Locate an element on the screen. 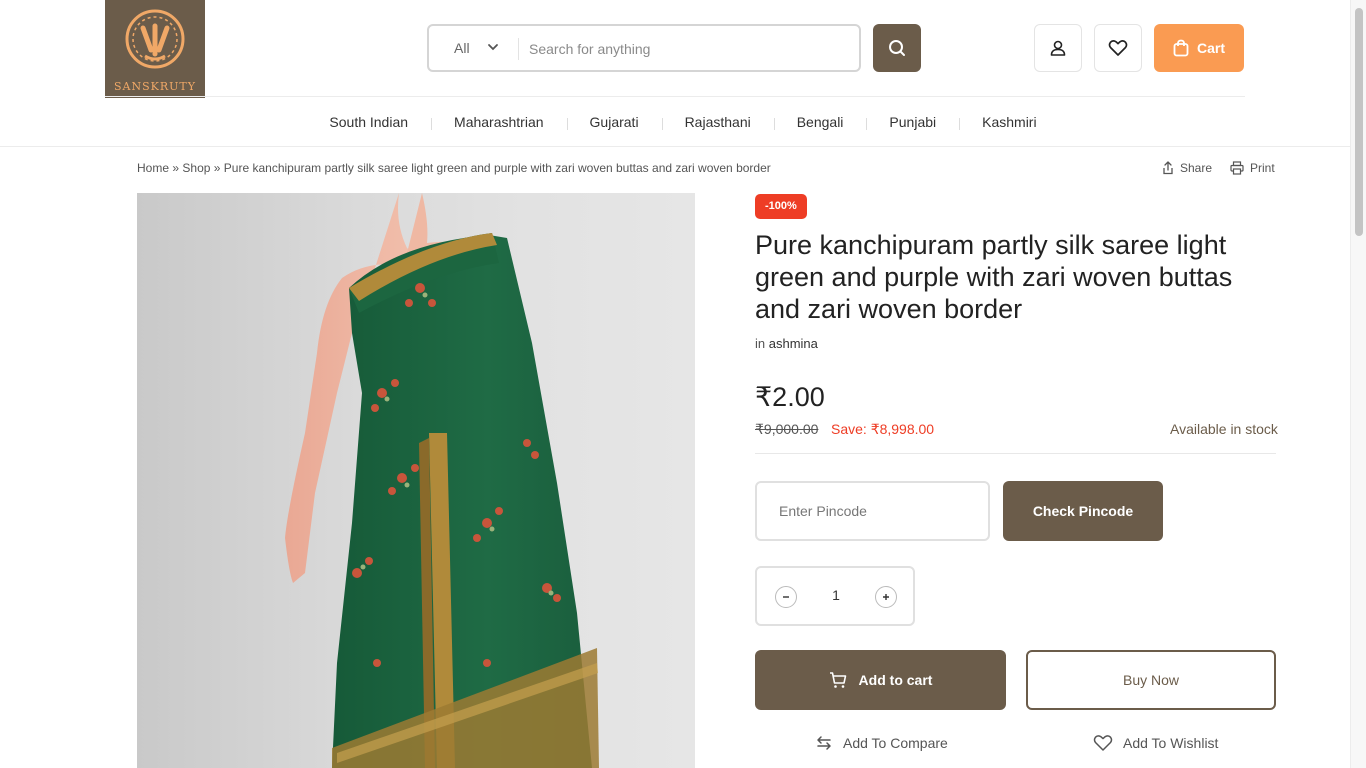 The height and width of the screenshot is (768, 1366). discount-badge: -100% is located at coordinates (781, 206).